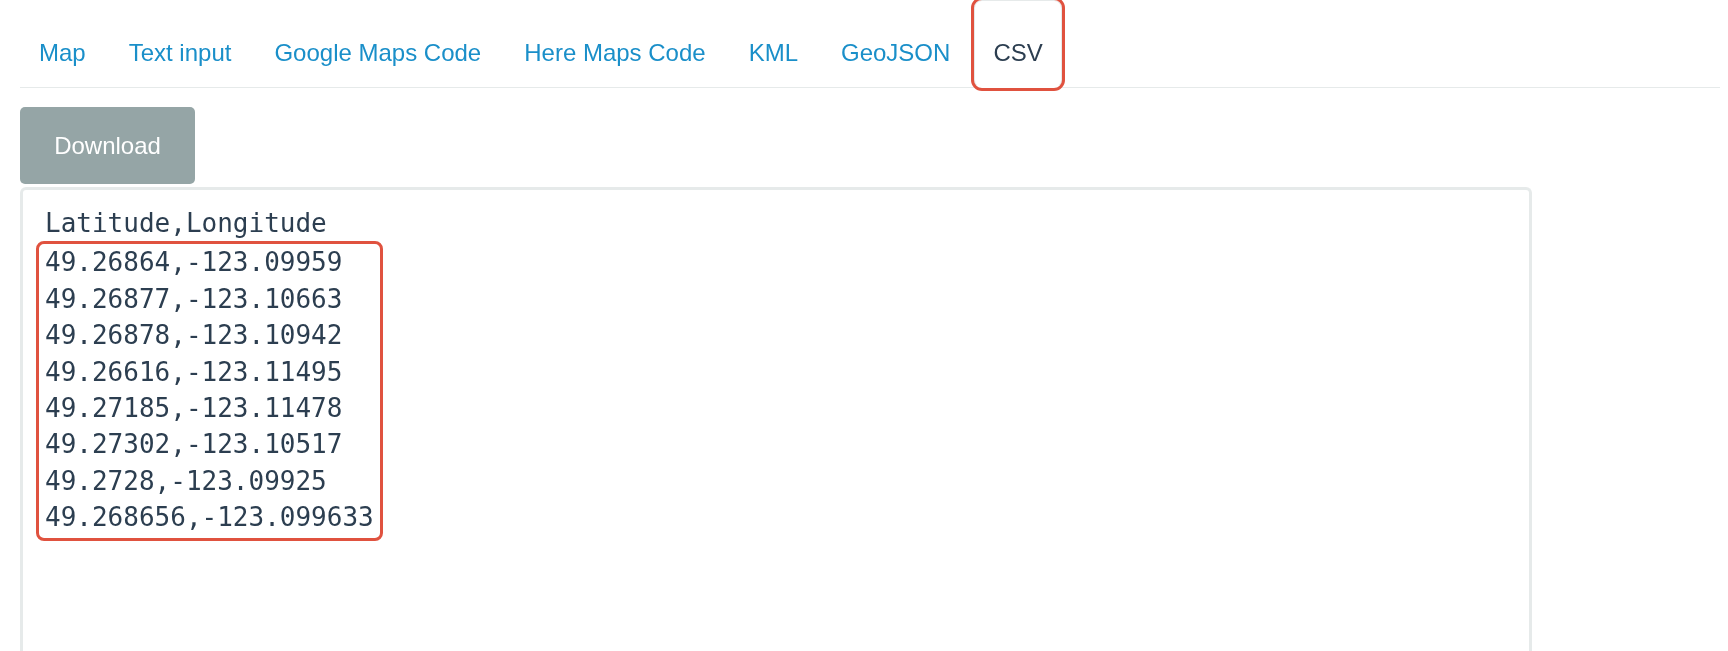 Image resolution: width=1728 pixels, height=651 pixels. I want to click on tab: Here Maps Code, so click(615, 53).